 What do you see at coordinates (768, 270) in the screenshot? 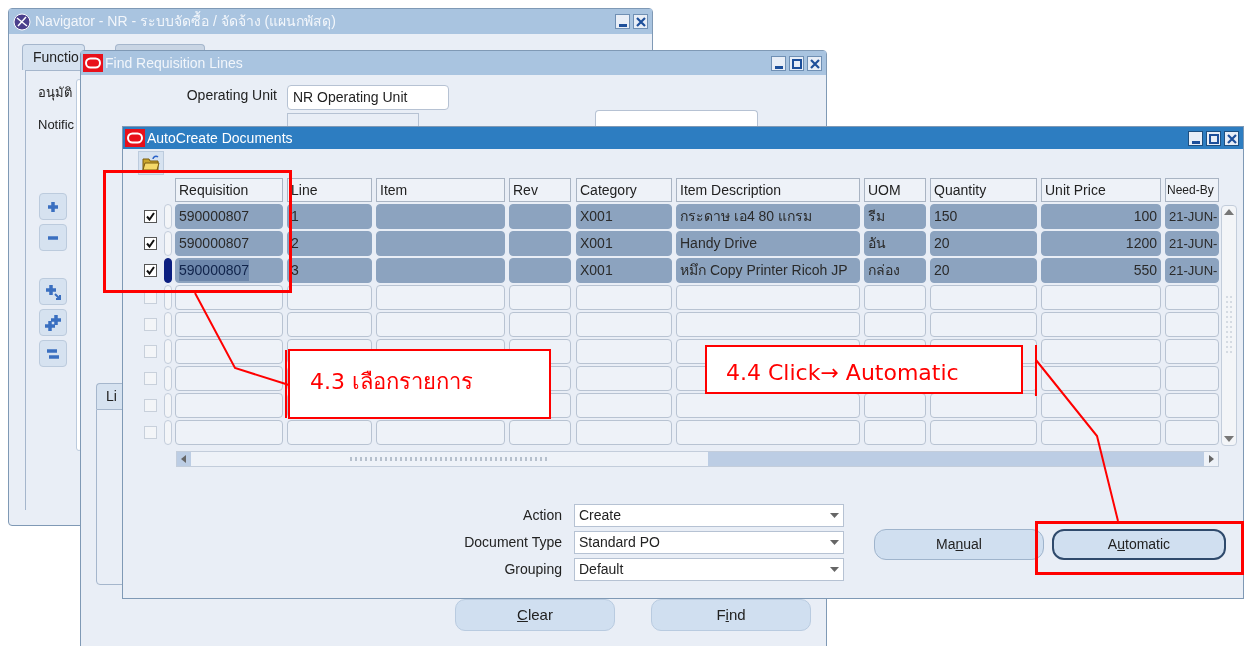
I see `table-cell: หมึก Copy Printer Ricoh JP` at bounding box center [768, 270].